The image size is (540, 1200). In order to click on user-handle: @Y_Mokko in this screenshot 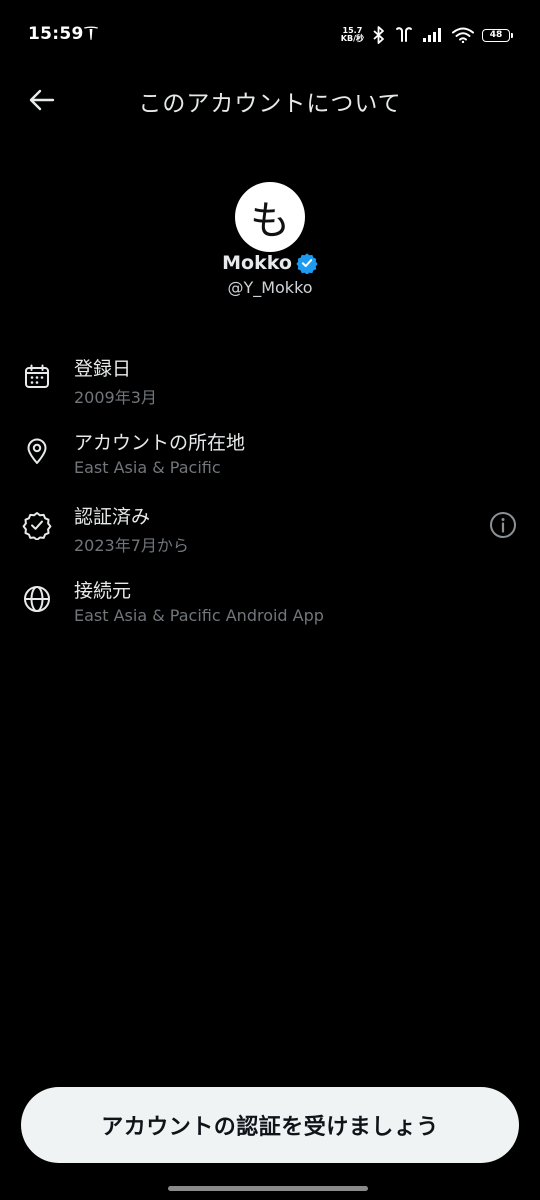, I will do `click(270, 287)`.